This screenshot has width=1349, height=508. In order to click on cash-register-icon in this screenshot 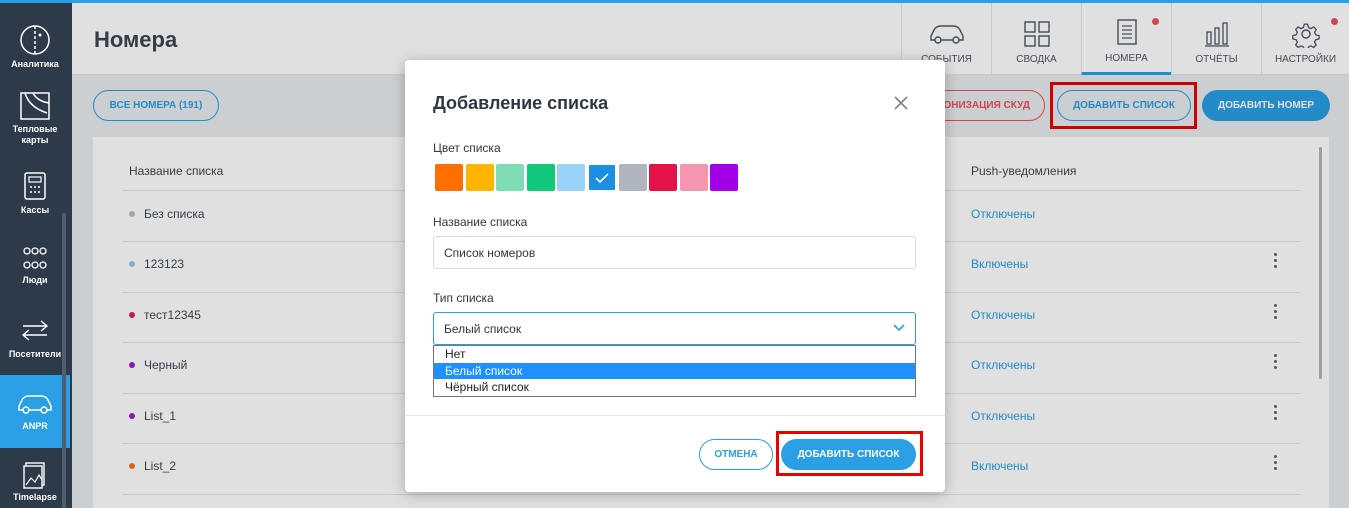, I will do `click(35, 186)`.